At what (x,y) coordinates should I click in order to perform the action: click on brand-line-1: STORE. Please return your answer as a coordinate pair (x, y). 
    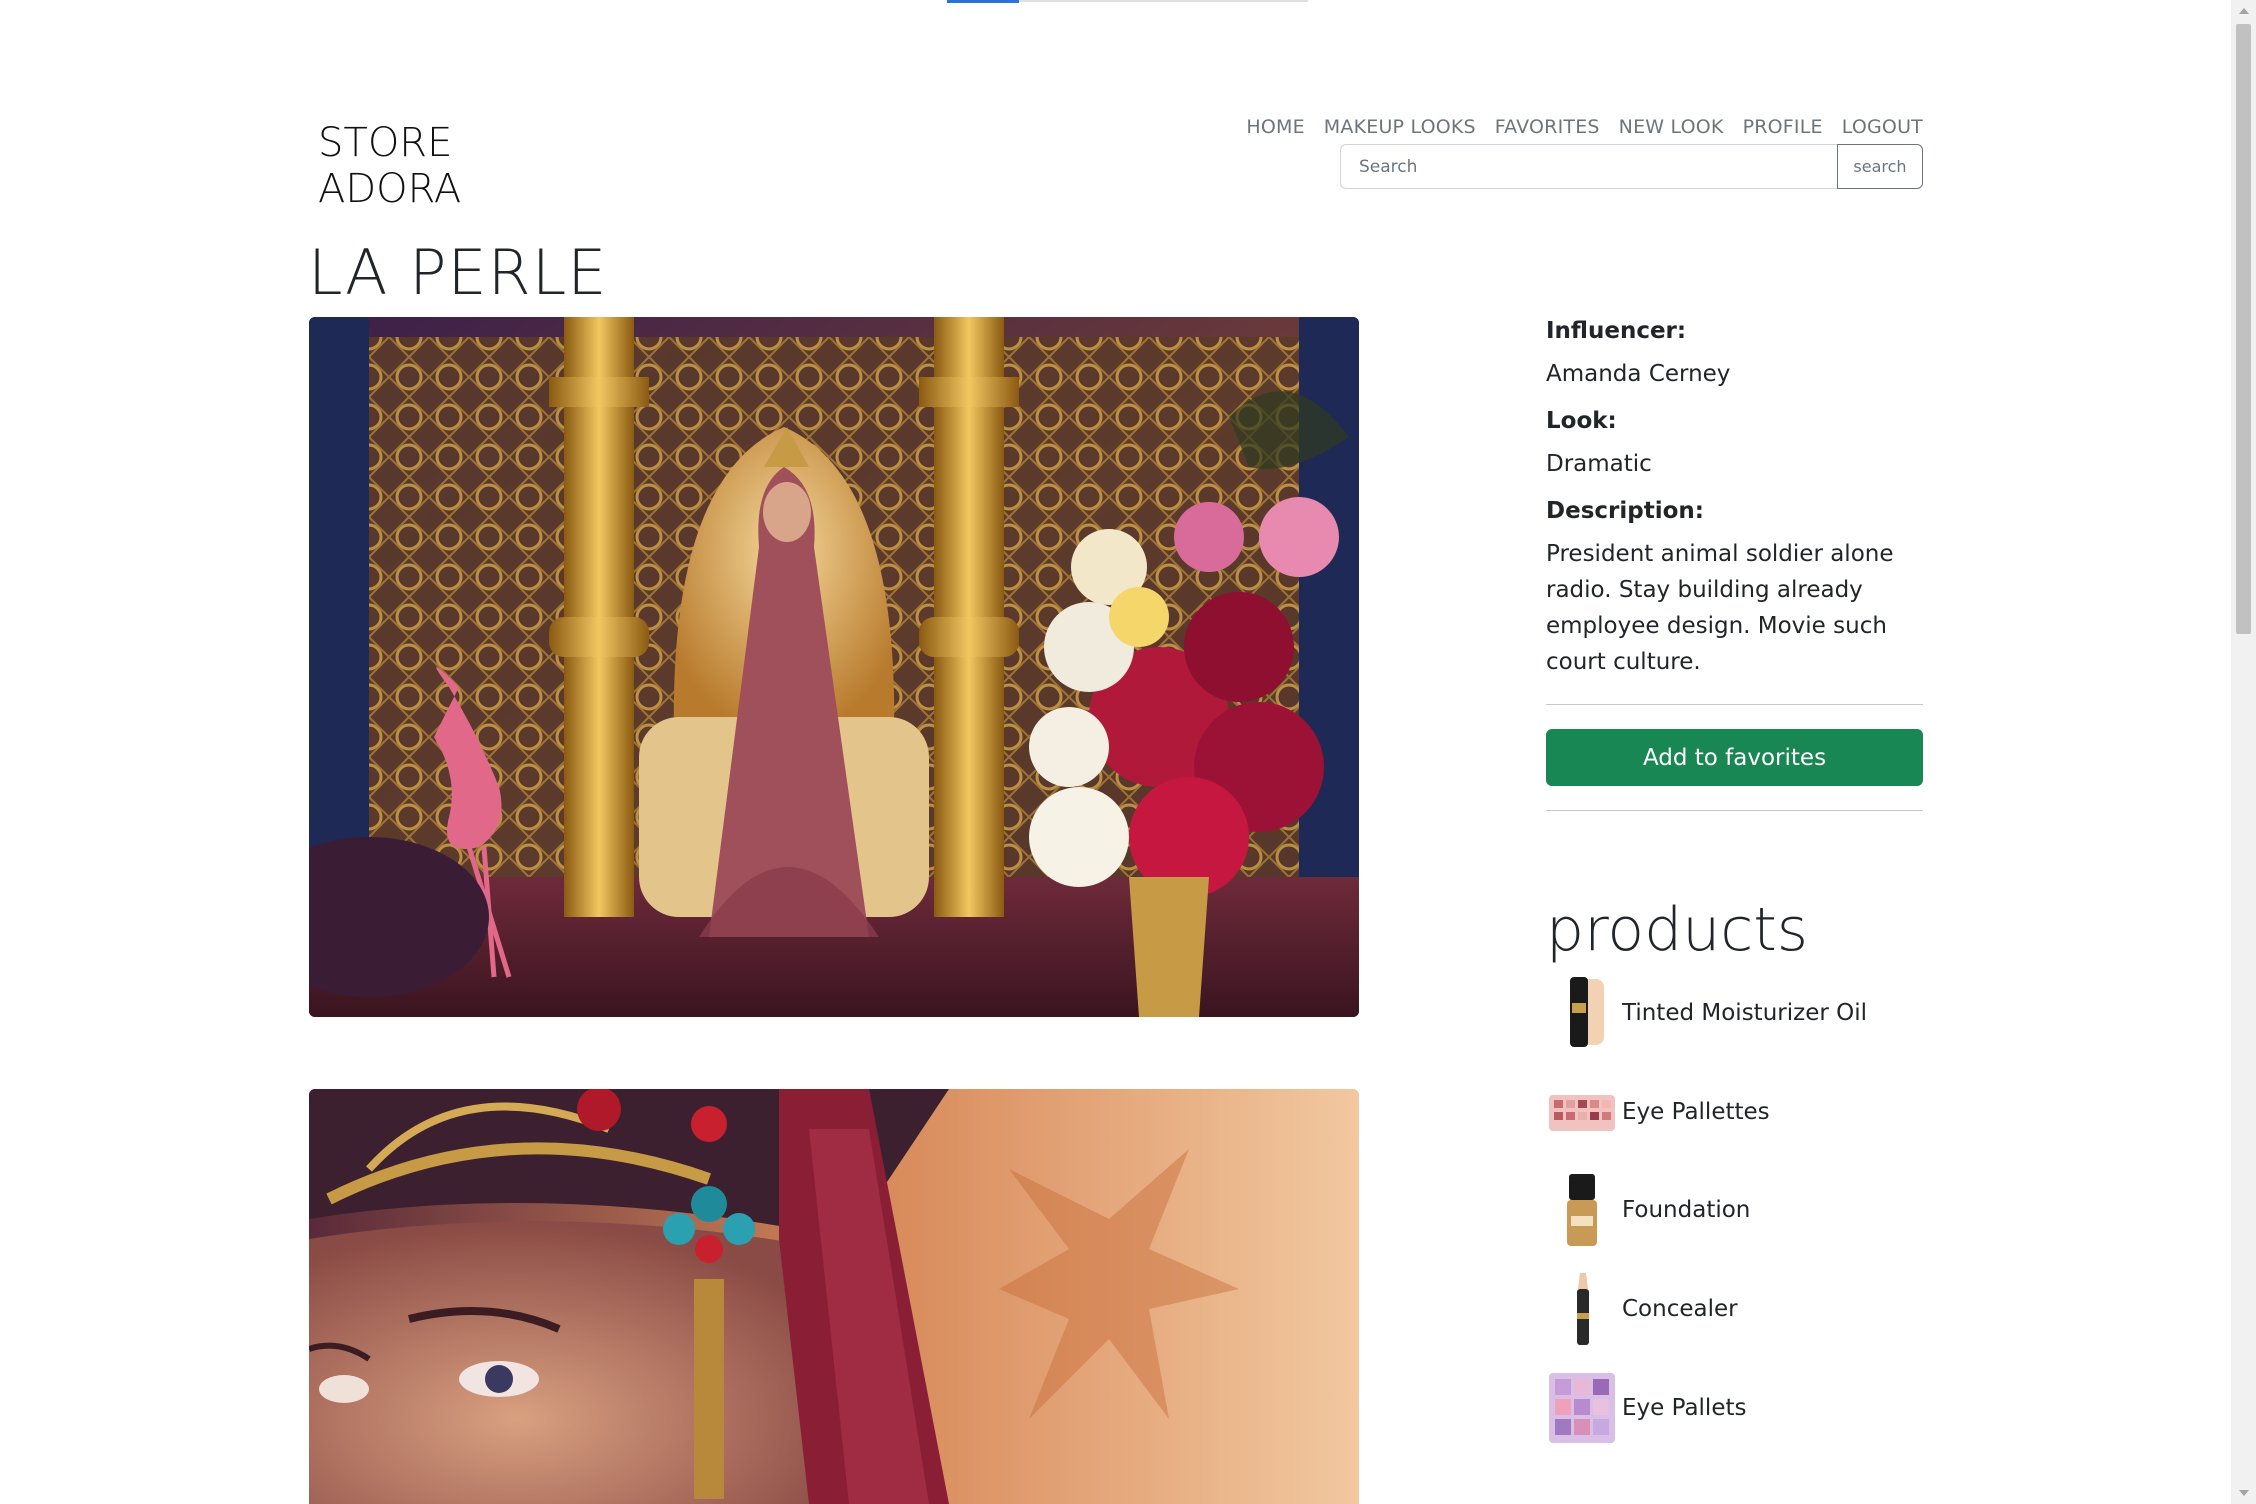
    Looking at the image, I should click on (385, 143).